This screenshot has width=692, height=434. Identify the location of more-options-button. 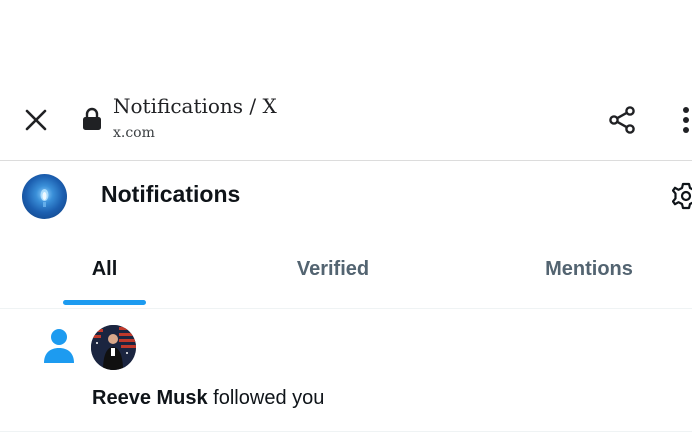
(684, 120).